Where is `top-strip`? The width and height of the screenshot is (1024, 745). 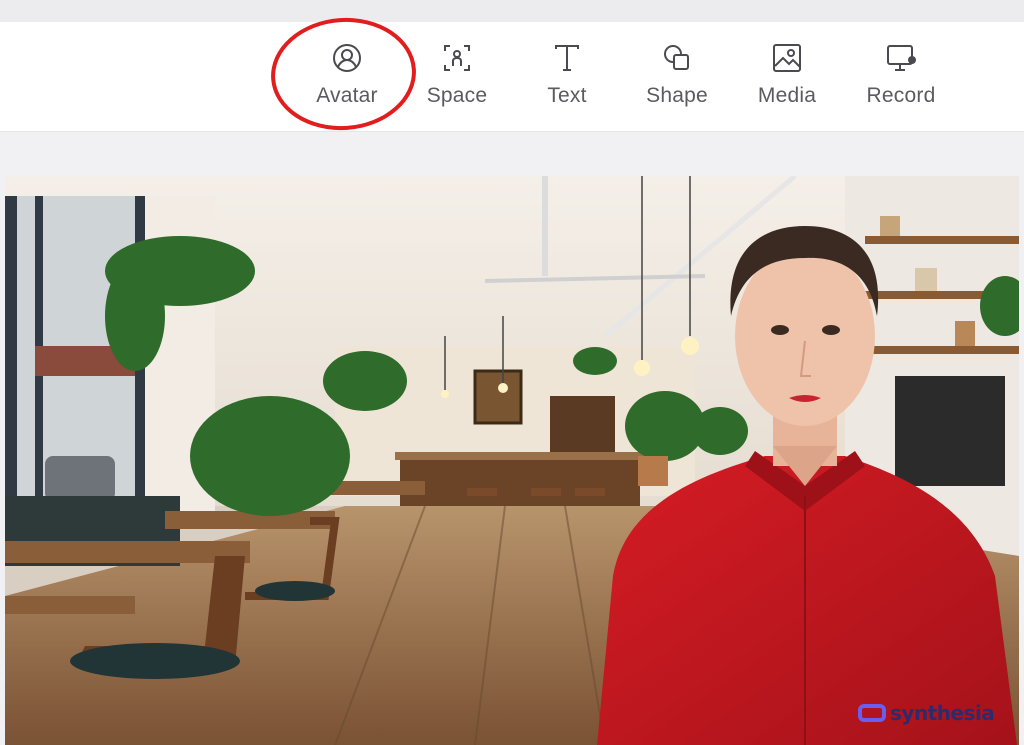
top-strip is located at coordinates (512, 11).